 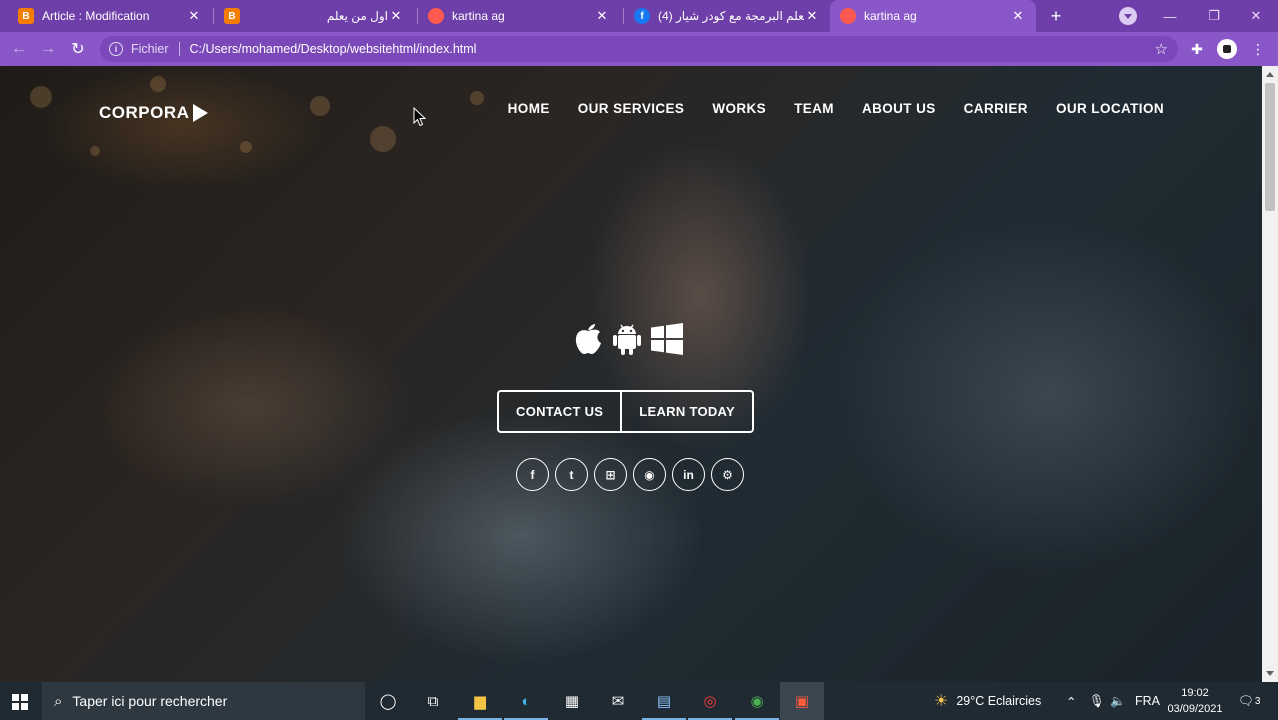 I want to click on tab-title: Article : Modification, so click(x=96, y=16).